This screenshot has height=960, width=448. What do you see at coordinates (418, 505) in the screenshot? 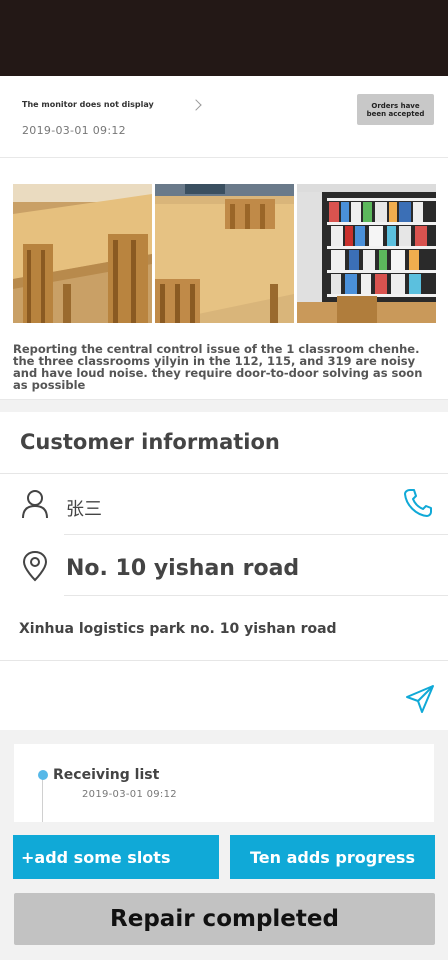
I see `phone-icon` at bounding box center [418, 505].